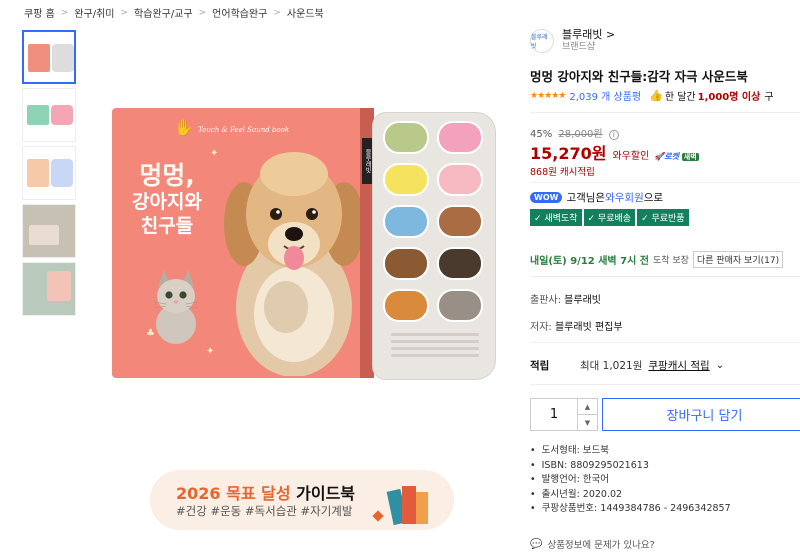 This screenshot has height=552, width=800. I want to click on sound-button-rooster, so click(406, 179).